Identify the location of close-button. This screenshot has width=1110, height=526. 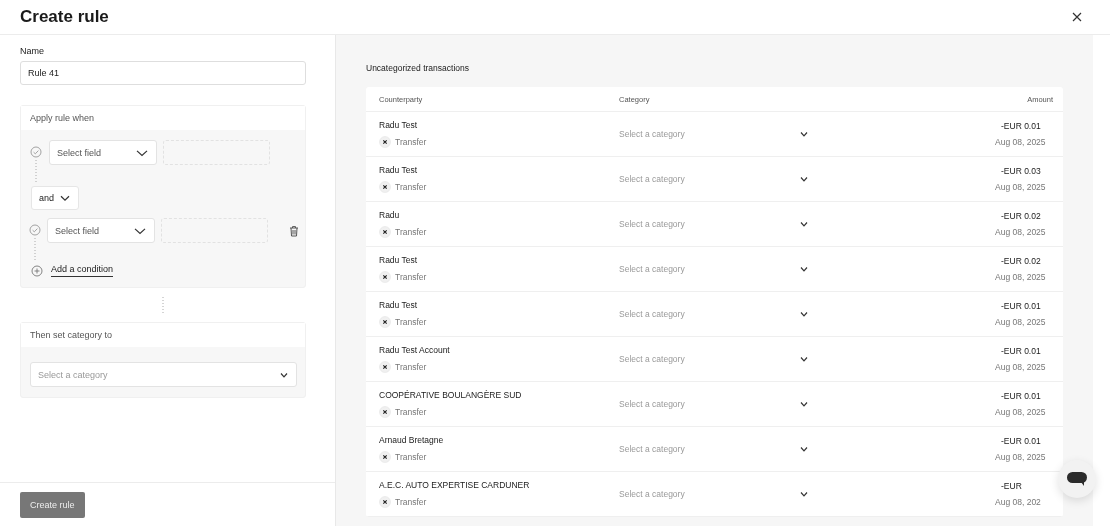
(1077, 17).